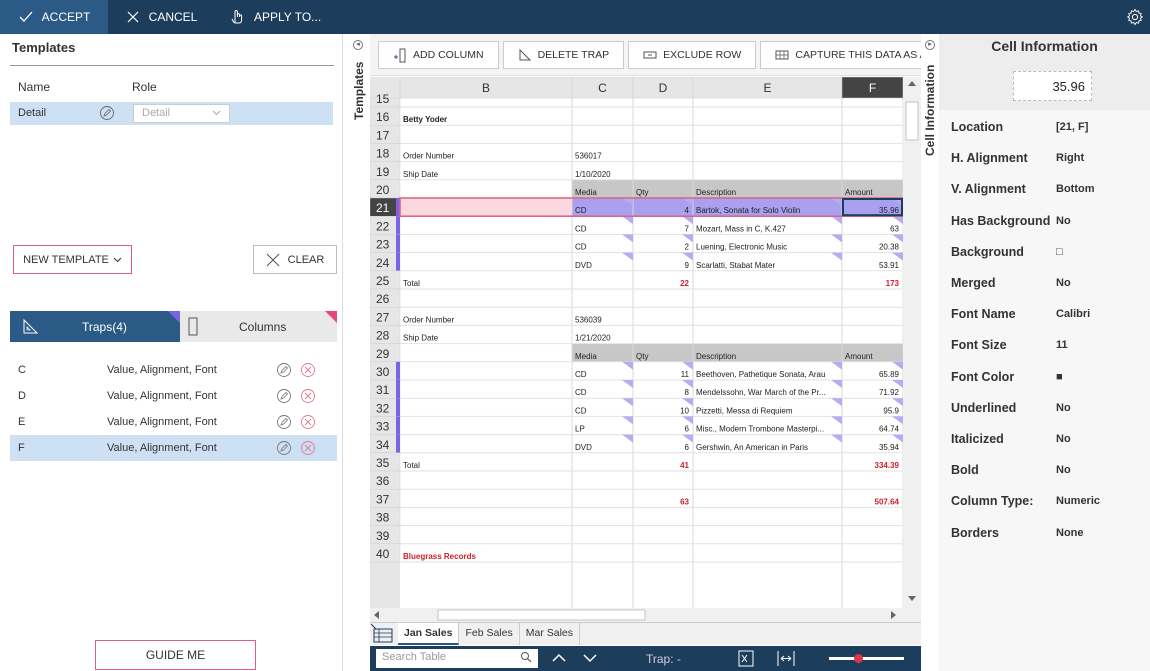 This screenshot has width=1150, height=671. I want to click on cell-value: Bartok, Sonata for Solo Violin, so click(748, 210).